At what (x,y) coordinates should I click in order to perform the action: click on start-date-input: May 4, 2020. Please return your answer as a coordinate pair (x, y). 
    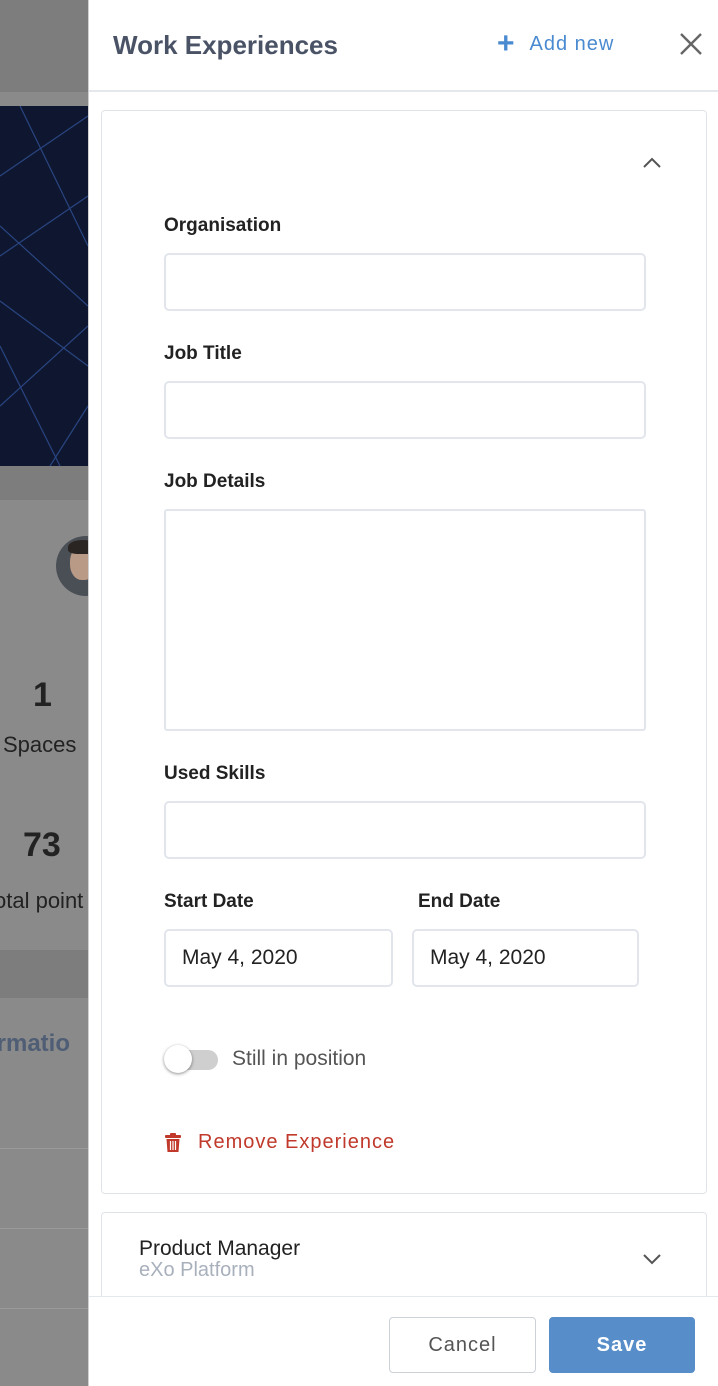
    Looking at the image, I should click on (278, 958).